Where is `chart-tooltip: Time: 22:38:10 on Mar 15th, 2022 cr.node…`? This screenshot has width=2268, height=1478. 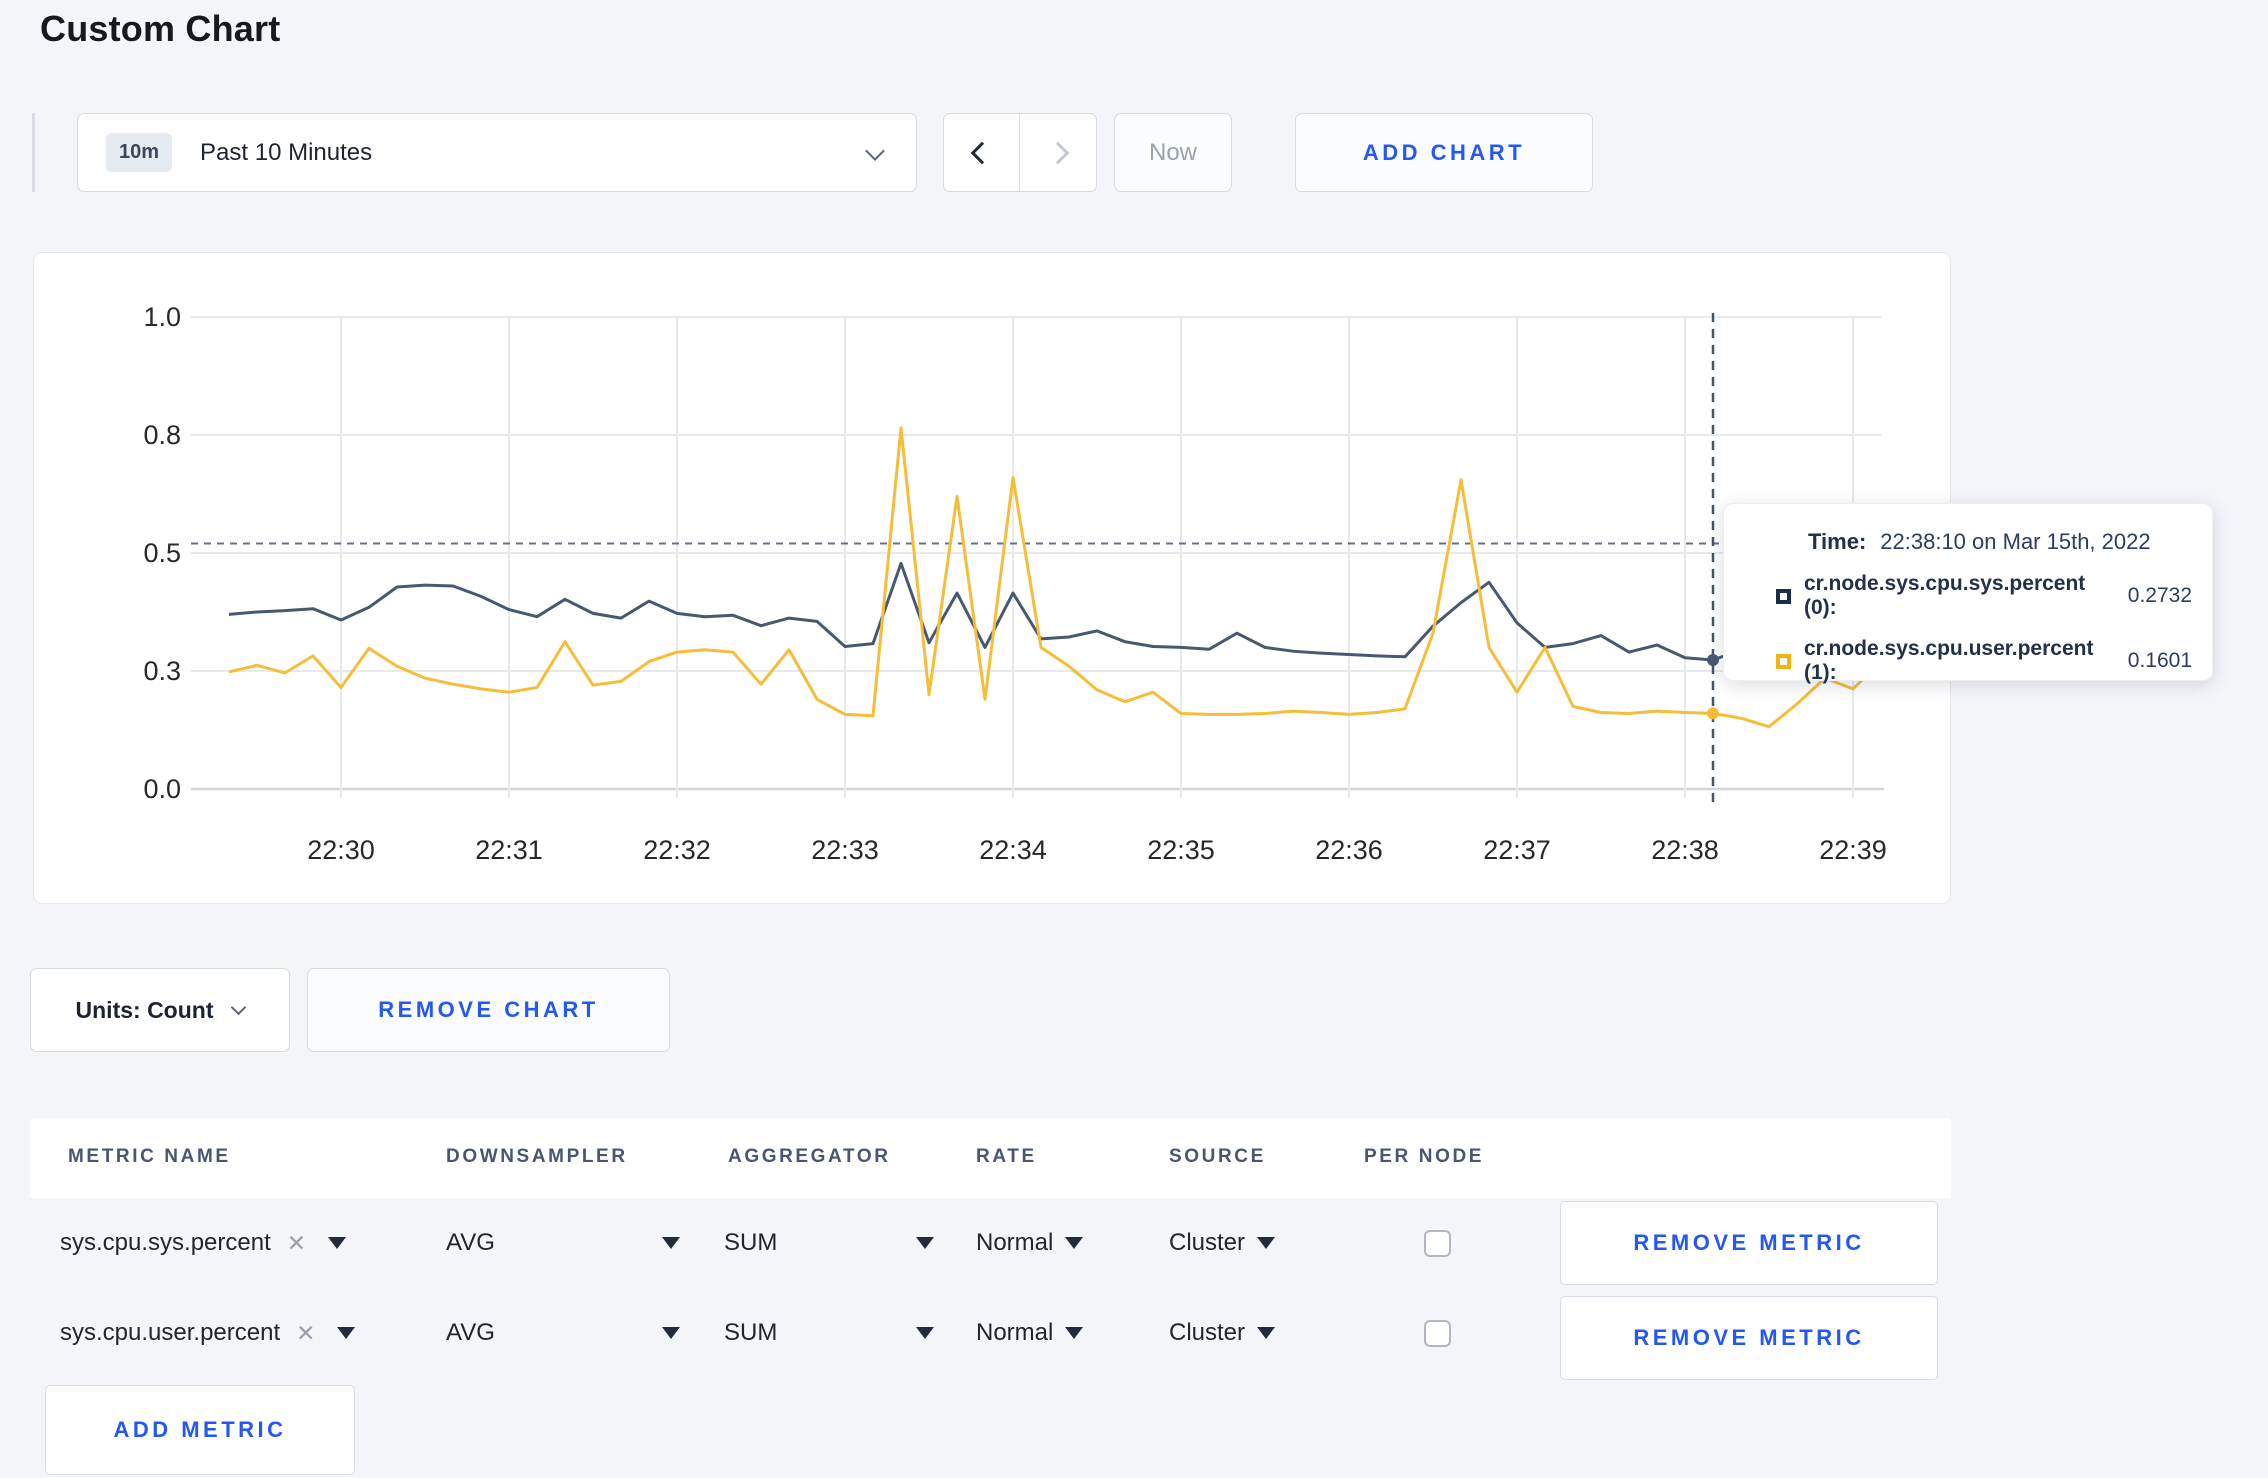
chart-tooltip: Time: 22:38:10 on Mar 15th, 2022 cr.node… is located at coordinates (1968, 593).